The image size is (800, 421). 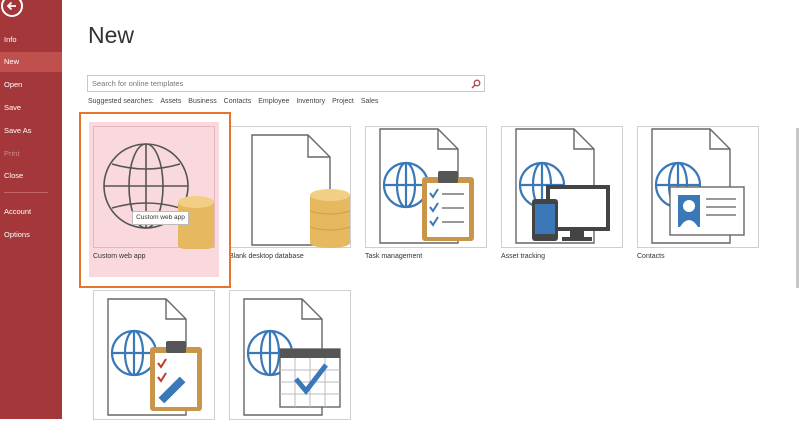 What do you see at coordinates (31, 62) in the screenshot?
I see `sidebar-item-new: New` at bounding box center [31, 62].